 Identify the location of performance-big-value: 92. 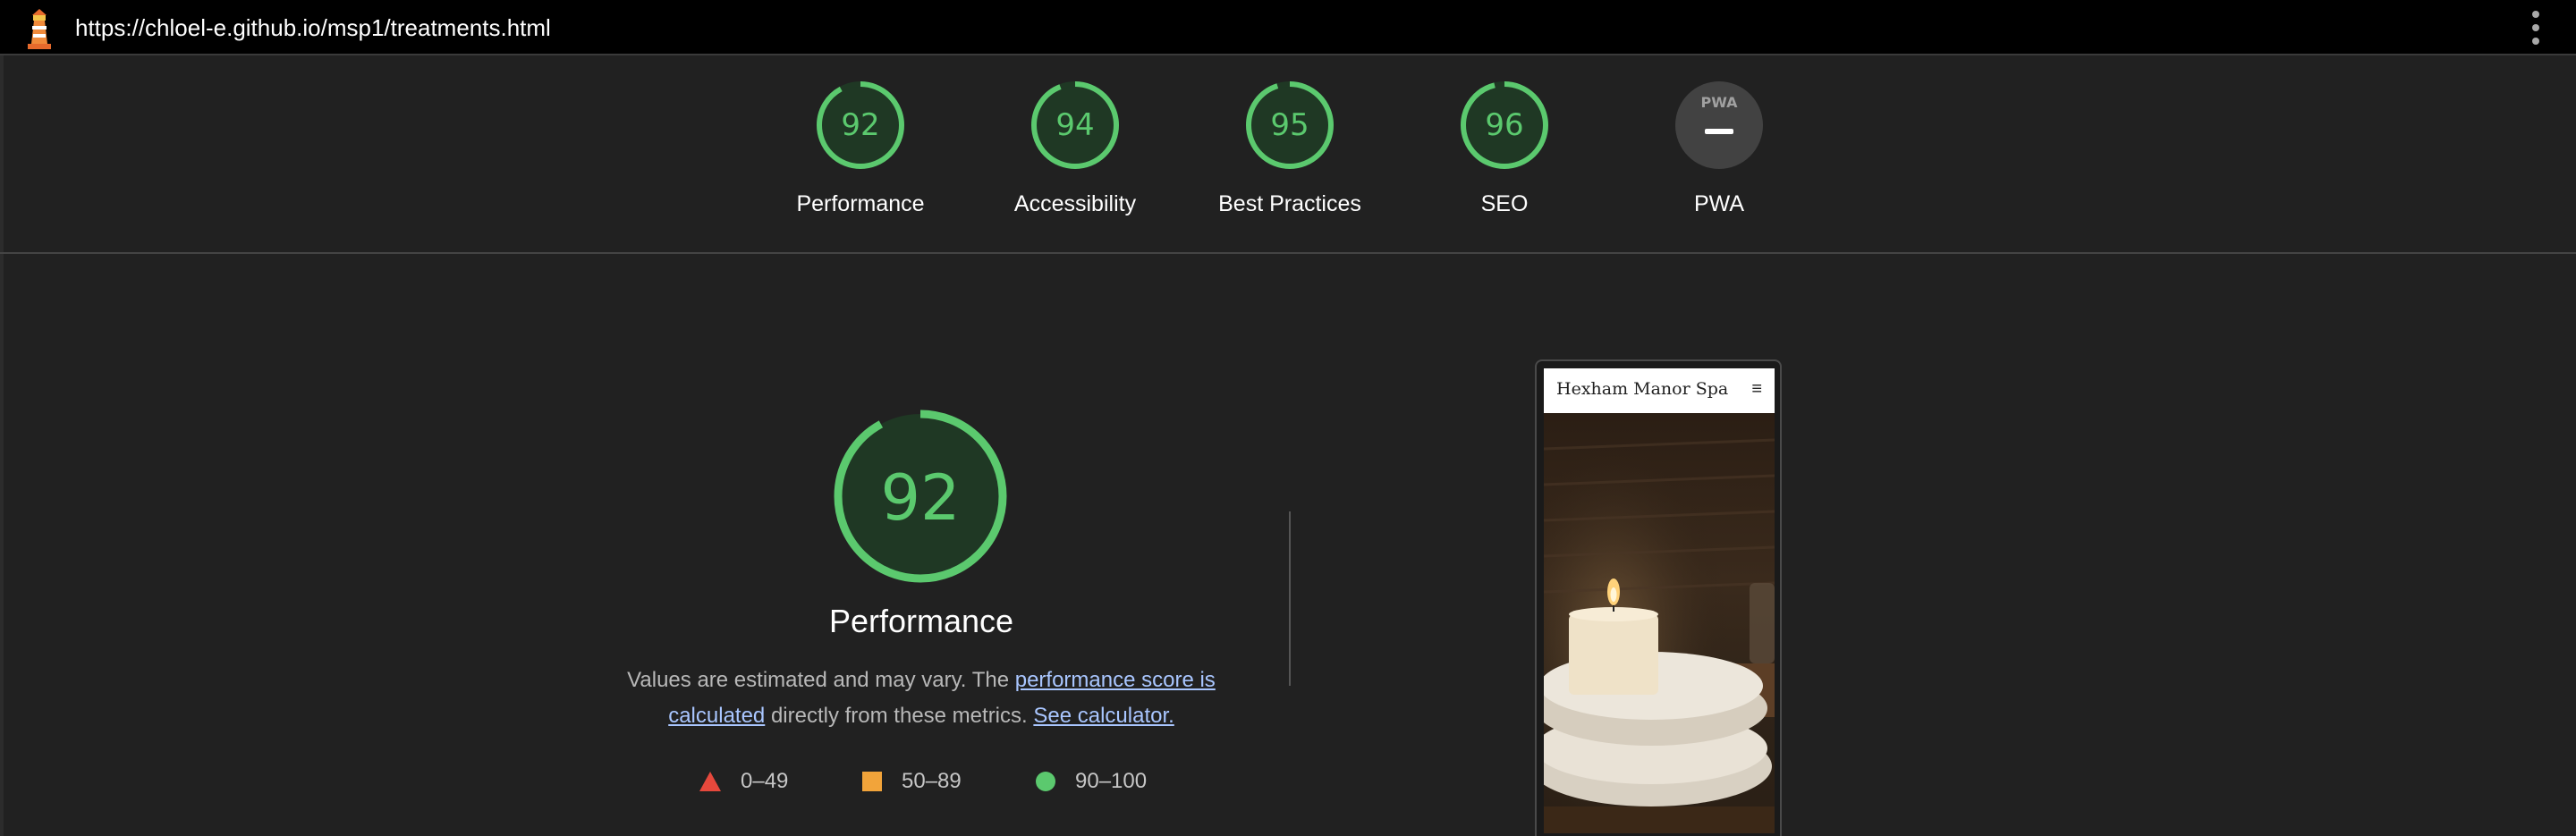
(920, 498).